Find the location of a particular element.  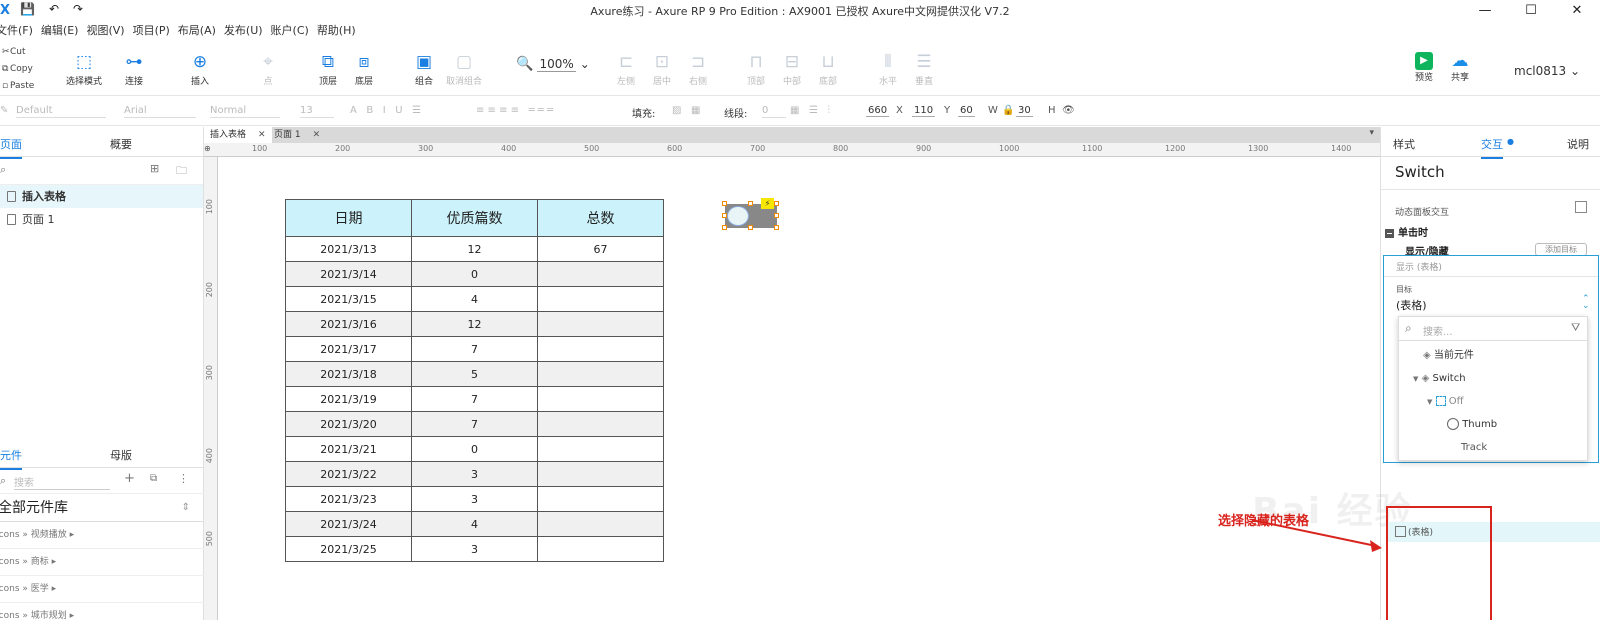

align-bottom-button: ⊔ 底部 is located at coordinates (828, 68).